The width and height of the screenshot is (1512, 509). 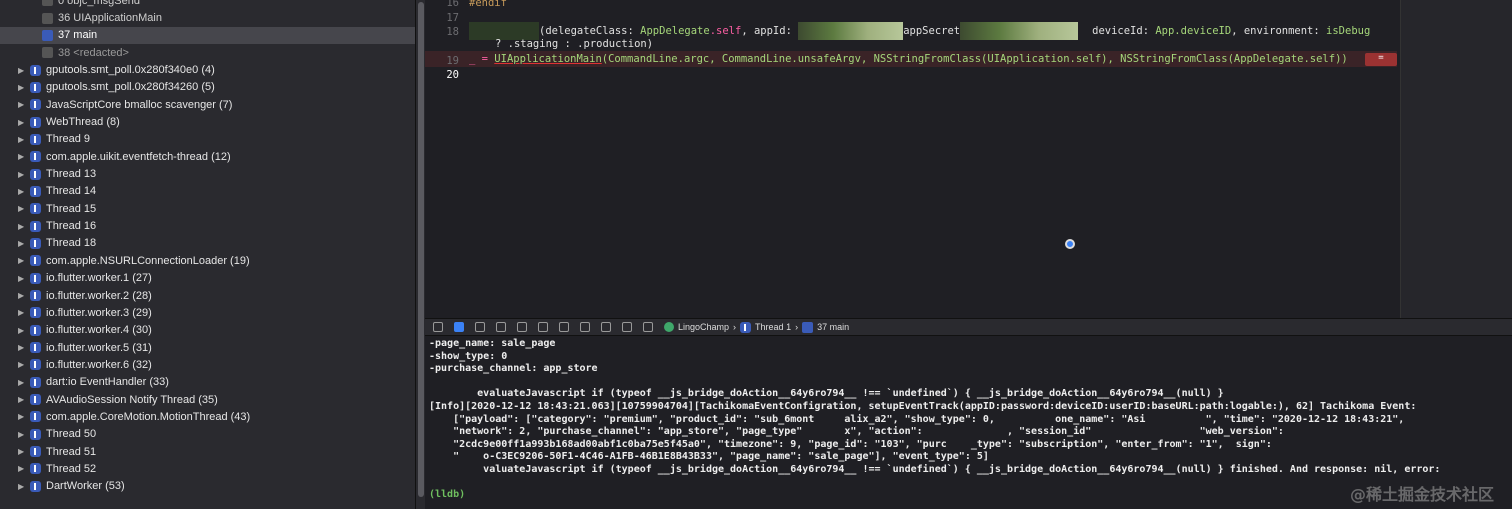 I want to click on thread-row: ▶ com.apple.uikit.eventfetch-thread (12), so click(x=207, y=156).